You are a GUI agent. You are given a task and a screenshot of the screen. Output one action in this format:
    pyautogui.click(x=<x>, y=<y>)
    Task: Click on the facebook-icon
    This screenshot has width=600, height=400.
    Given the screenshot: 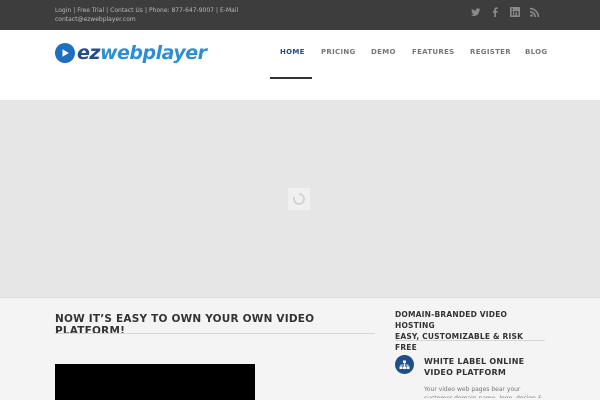 What is the action you would take?
    pyautogui.click(x=495, y=12)
    